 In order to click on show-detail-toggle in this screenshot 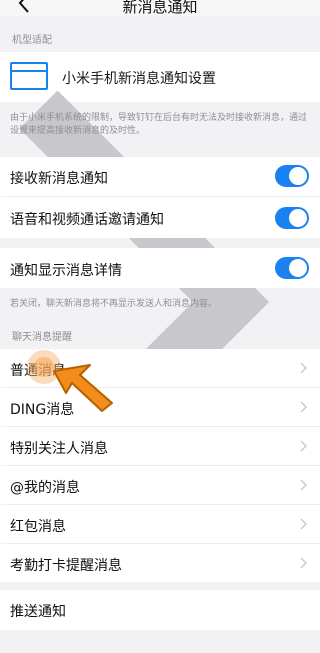, I will do `click(292, 268)`.